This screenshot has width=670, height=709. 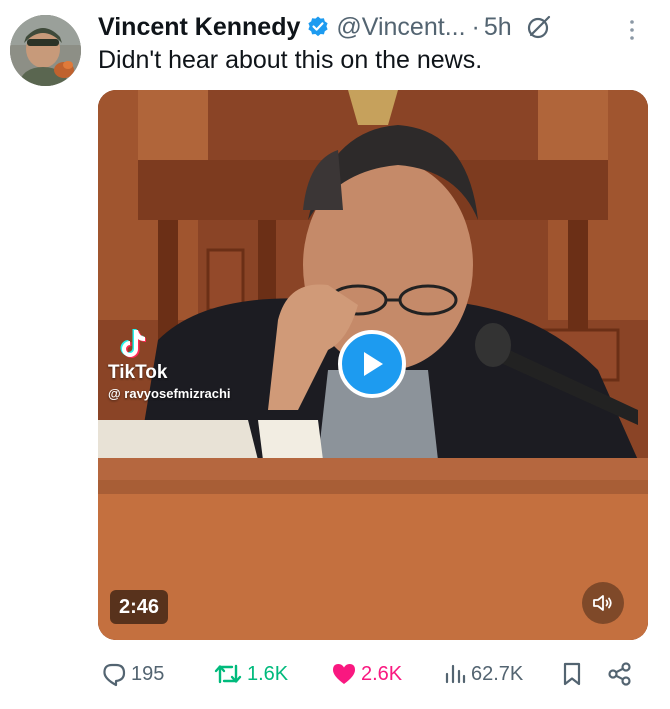 What do you see at coordinates (169, 393) in the screenshot?
I see `tiktok-username: @ ravyosefmizrachi` at bounding box center [169, 393].